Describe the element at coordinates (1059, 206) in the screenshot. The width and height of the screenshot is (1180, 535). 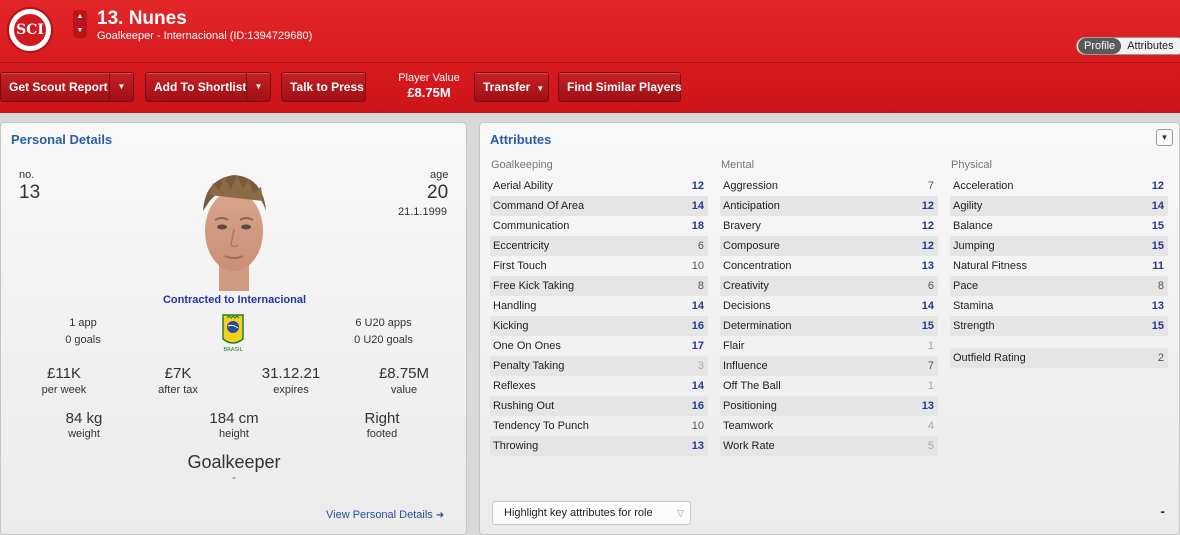
I see `attribute-row: Agility 14` at that location.